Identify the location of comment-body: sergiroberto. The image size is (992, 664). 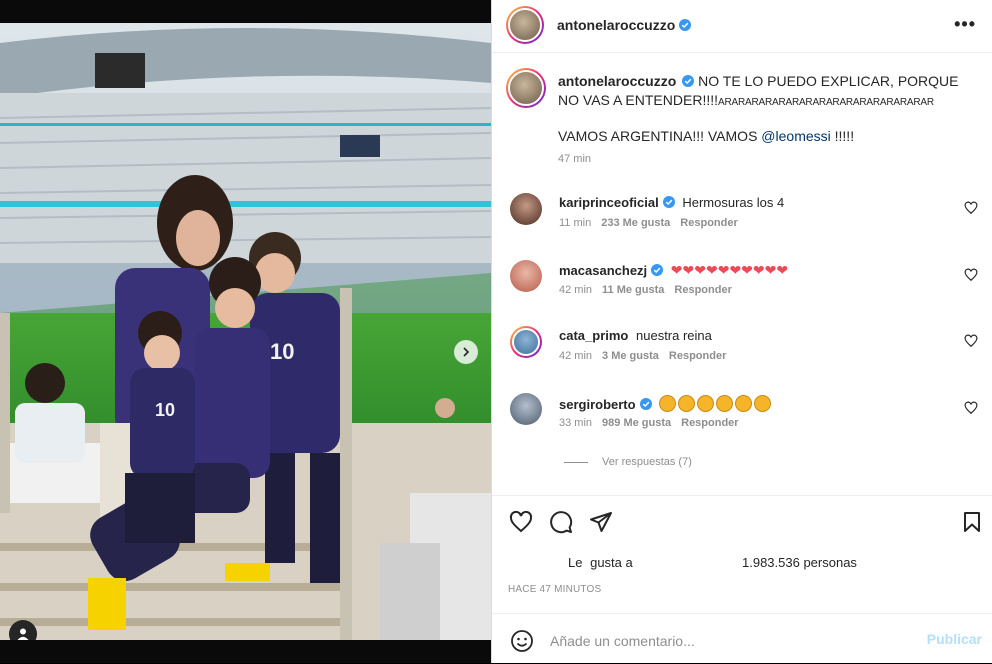
(666, 403).